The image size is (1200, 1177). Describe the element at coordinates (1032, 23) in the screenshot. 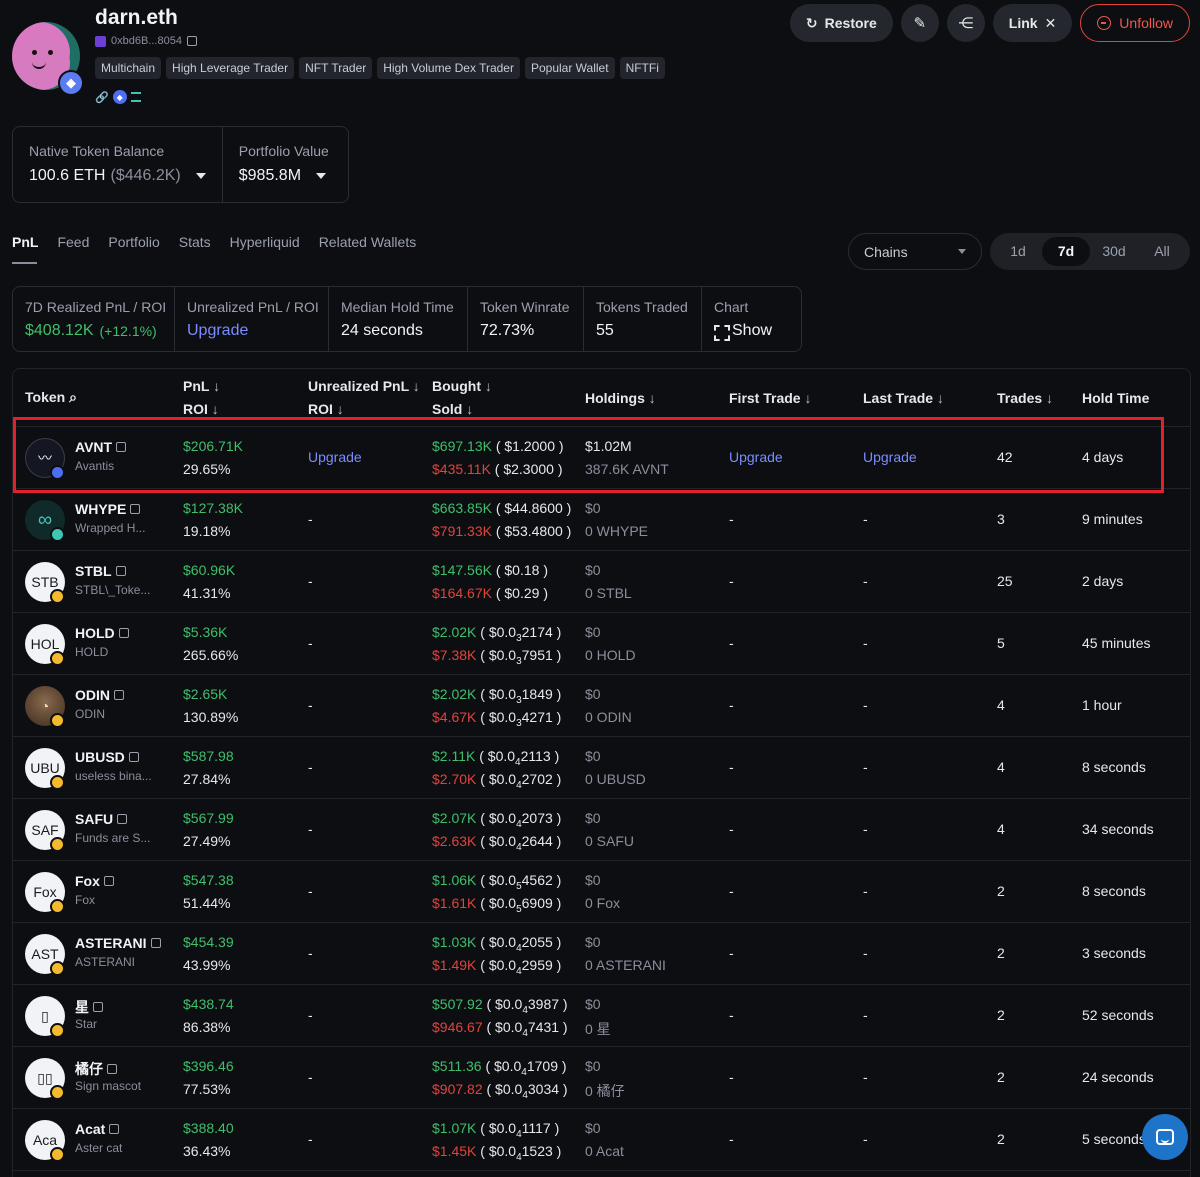

I see `link-x-button: Link ✕` at that location.